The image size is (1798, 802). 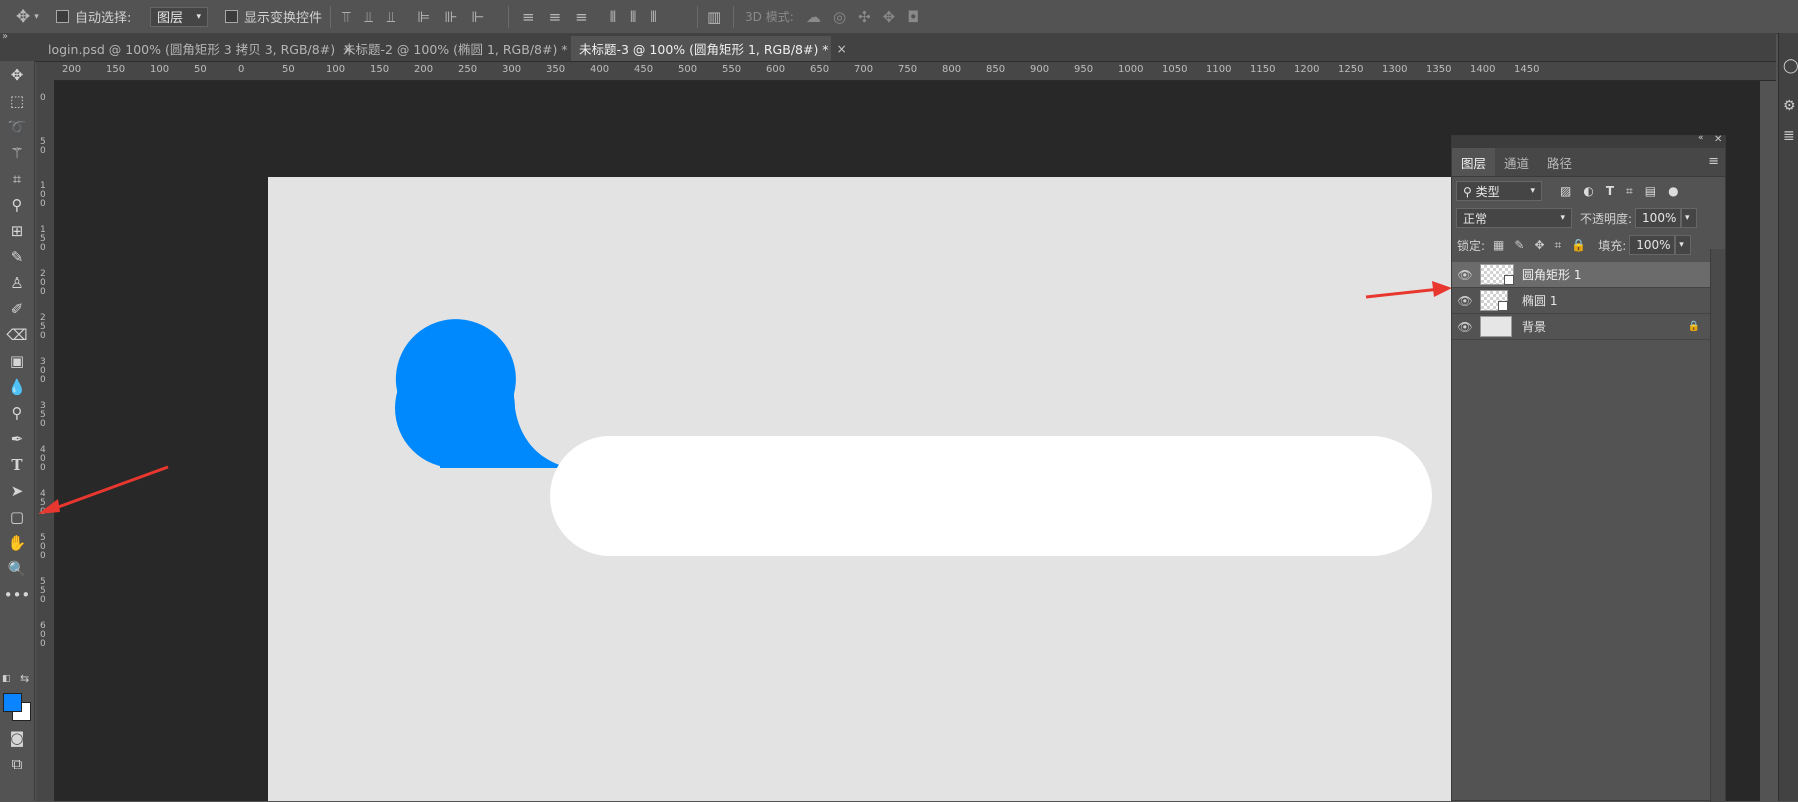 I want to click on move-tool-preset: ✥ ▾, so click(x=27, y=16).